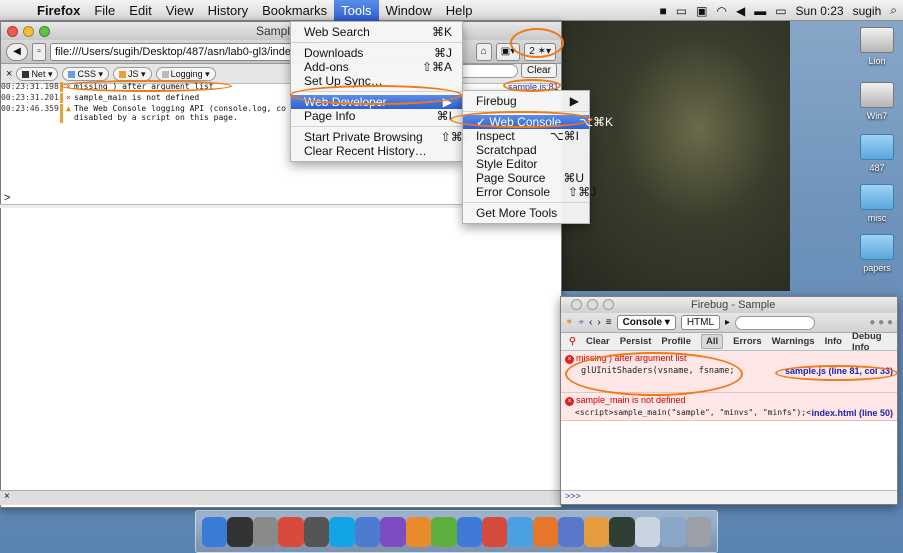 The height and width of the screenshot is (553, 903). I want to click on fb-filter-warnings: Warnings, so click(793, 341).